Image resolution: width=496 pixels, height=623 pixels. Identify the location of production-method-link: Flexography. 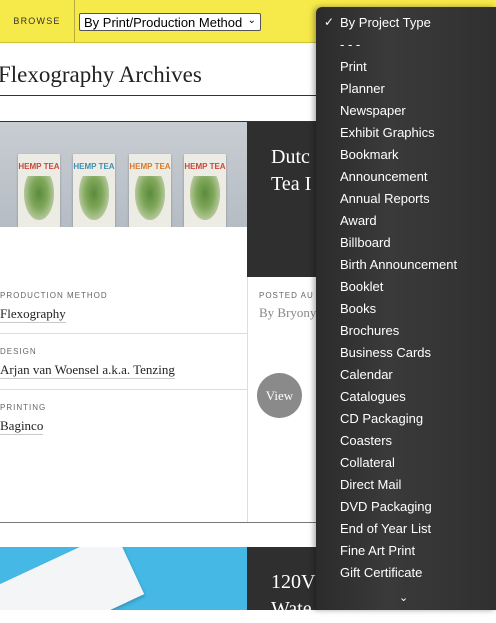
(33, 314).